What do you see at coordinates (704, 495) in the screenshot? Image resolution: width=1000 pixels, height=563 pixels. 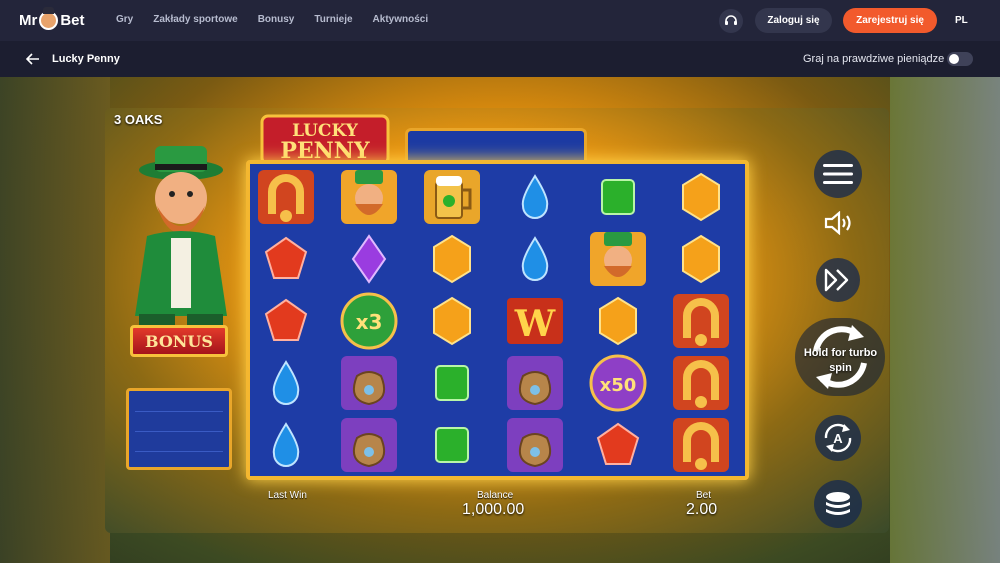 I see `bet-label: Bet` at bounding box center [704, 495].